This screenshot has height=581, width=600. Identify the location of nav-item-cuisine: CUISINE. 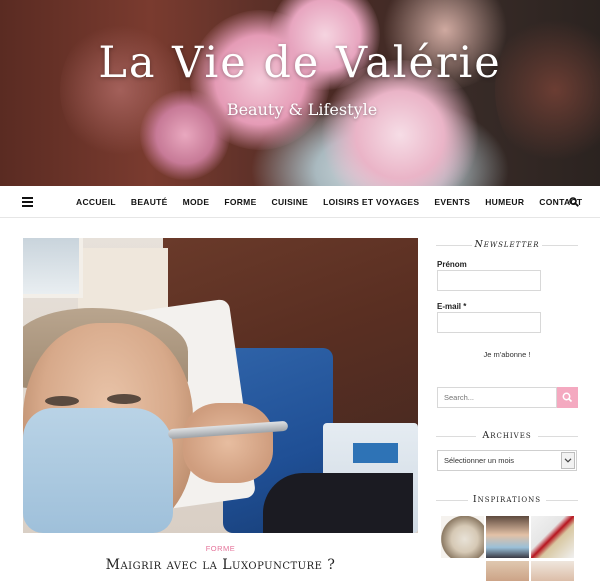
(290, 202).